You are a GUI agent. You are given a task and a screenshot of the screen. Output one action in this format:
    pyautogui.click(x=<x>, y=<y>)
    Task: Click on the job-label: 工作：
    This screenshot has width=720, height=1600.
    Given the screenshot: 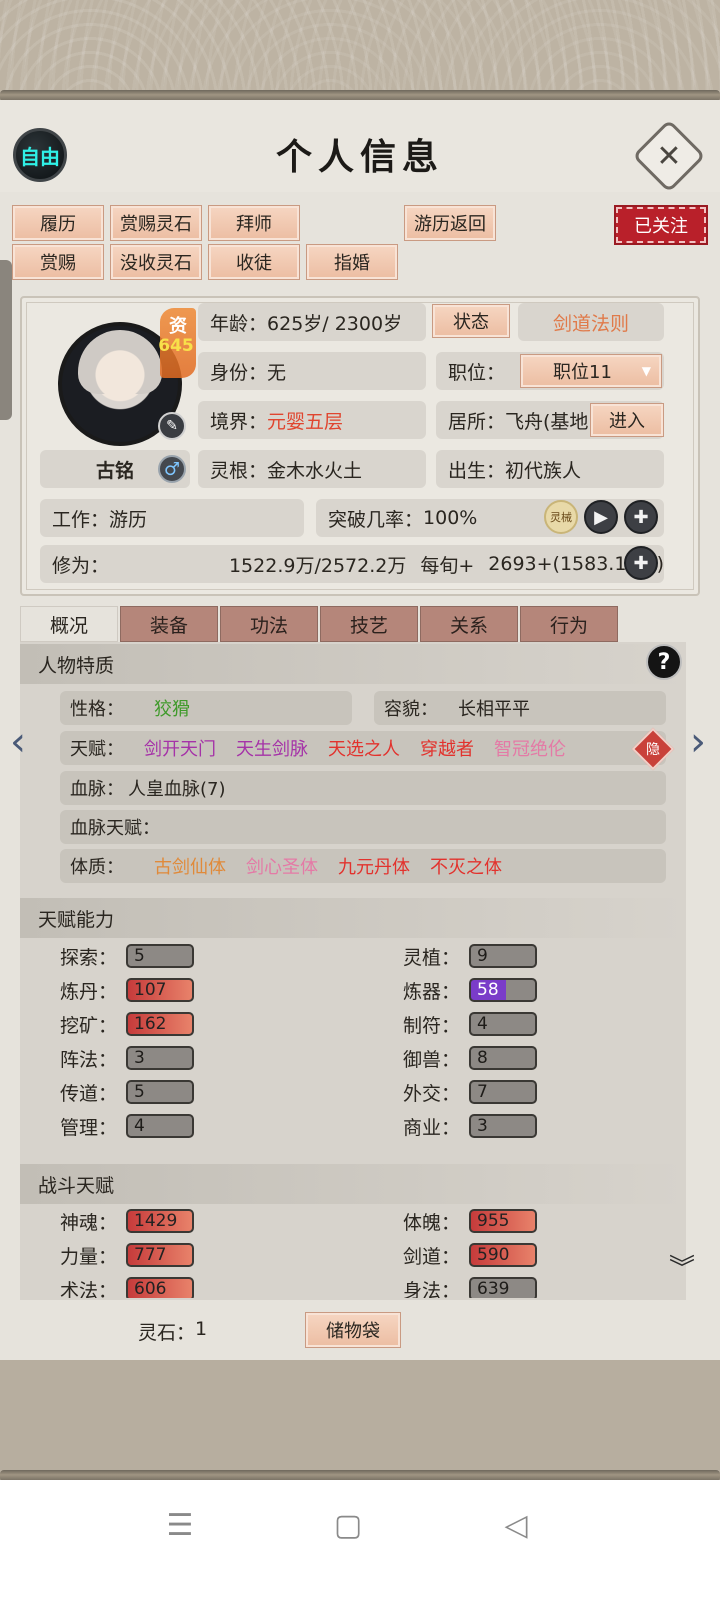 What is the action you would take?
    pyautogui.click(x=81, y=519)
    